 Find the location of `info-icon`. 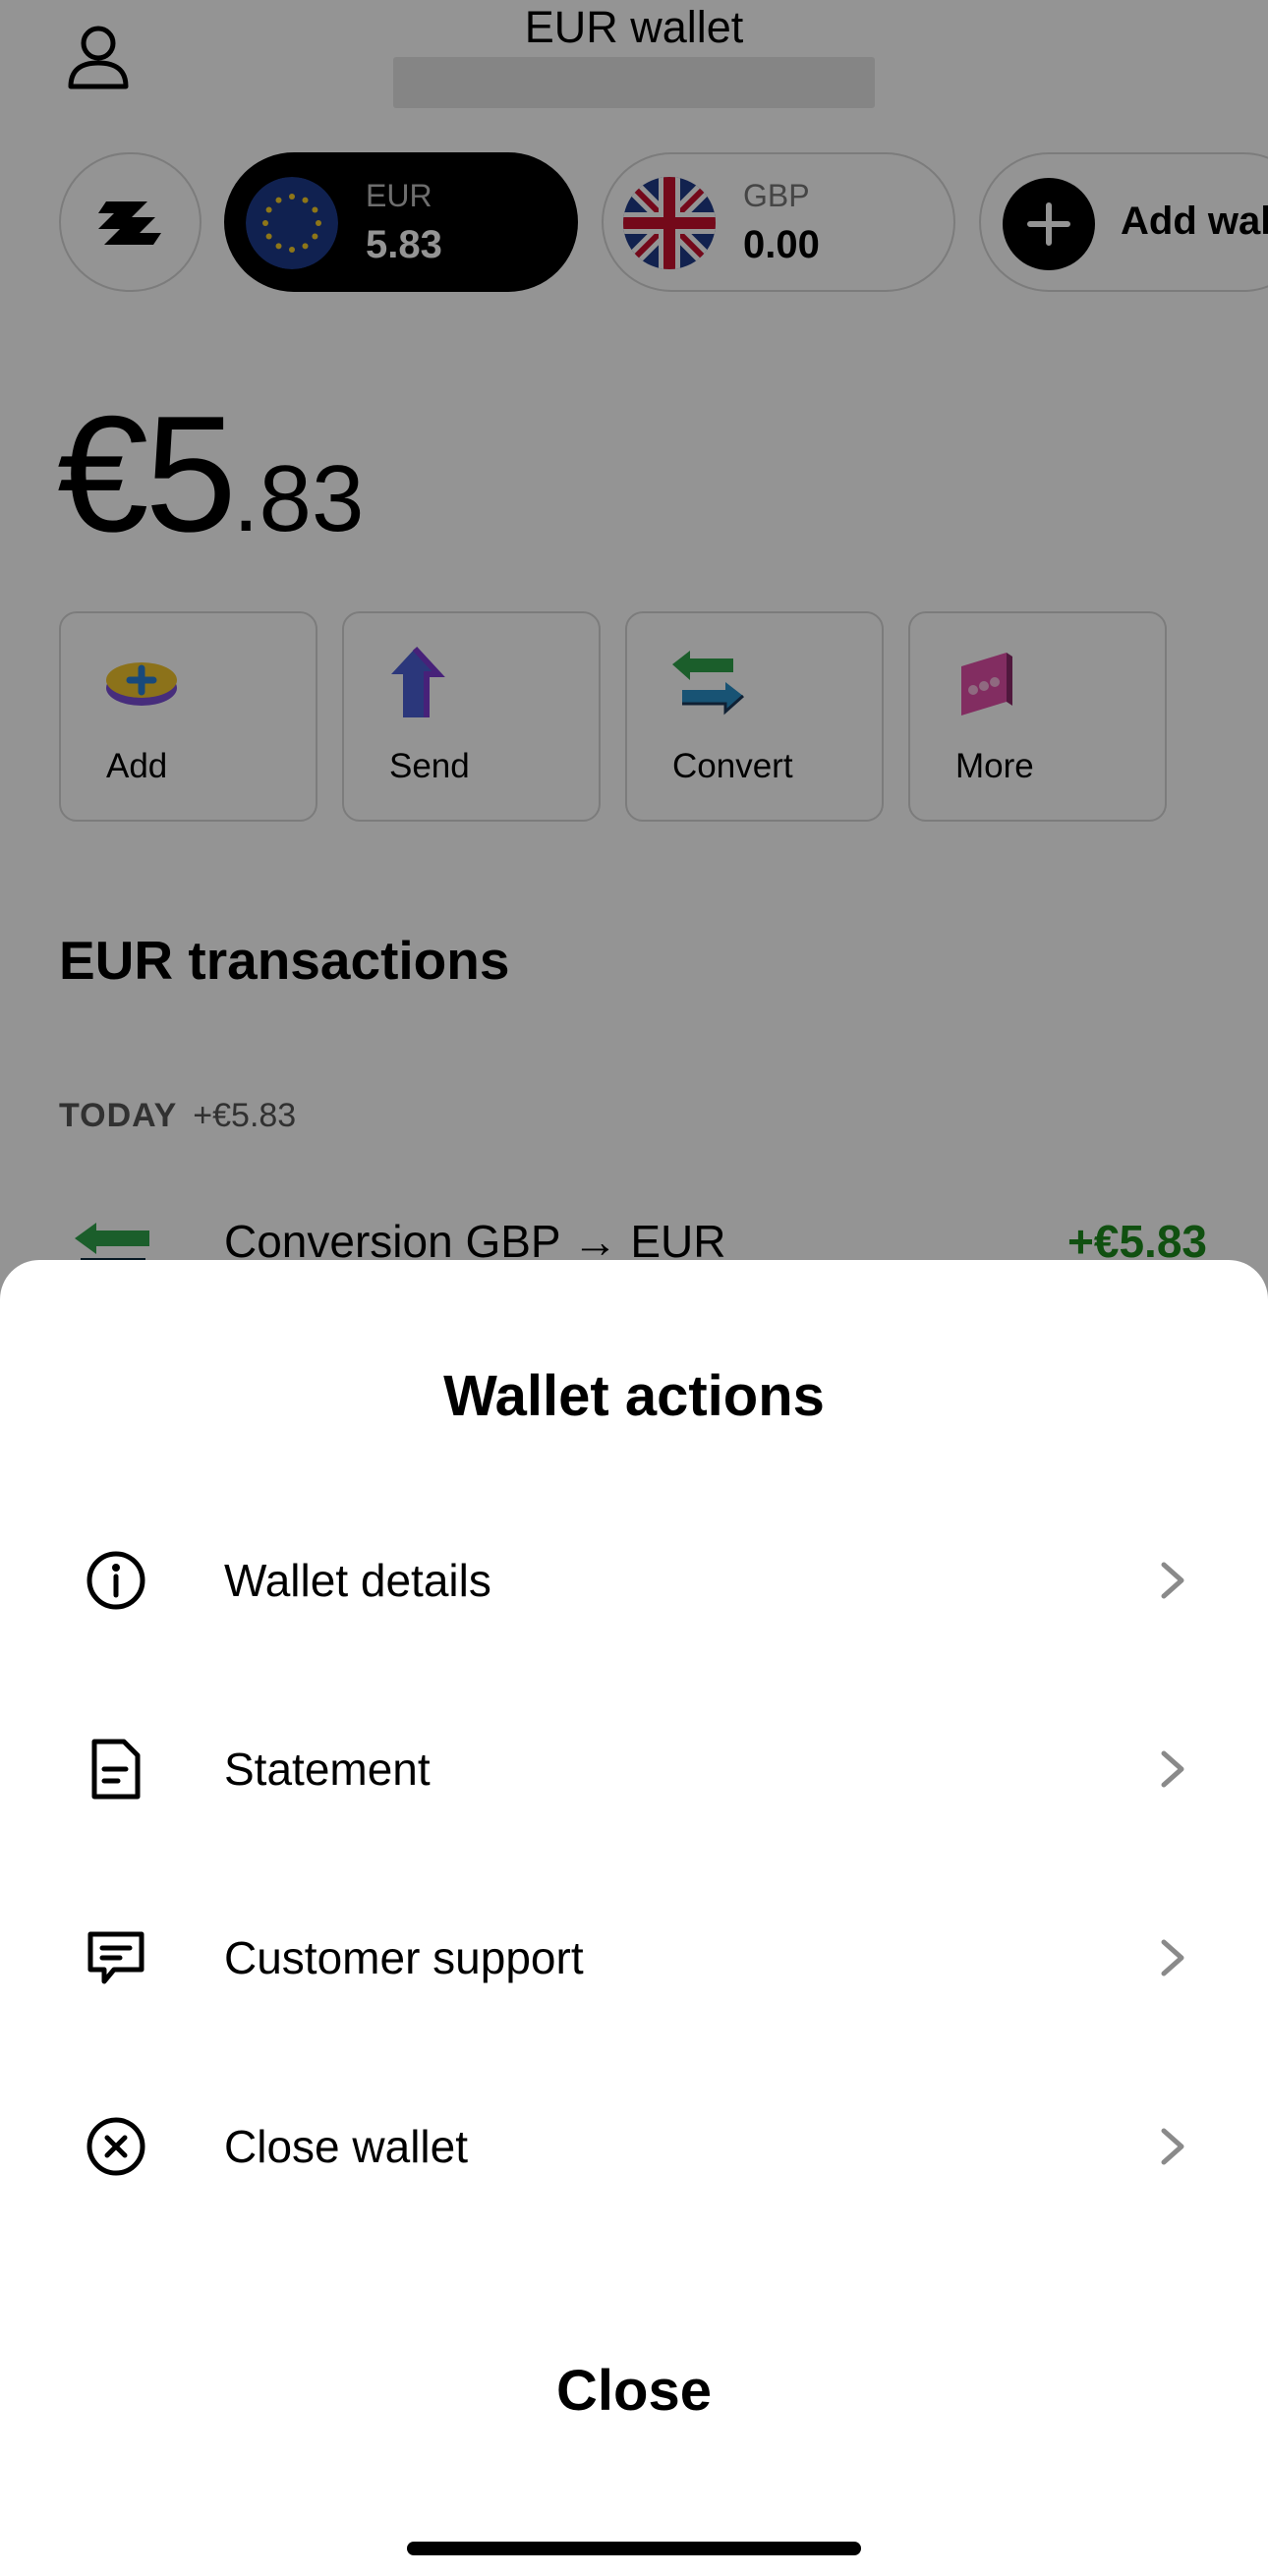

info-icon is located at coordinates (115, 1581).